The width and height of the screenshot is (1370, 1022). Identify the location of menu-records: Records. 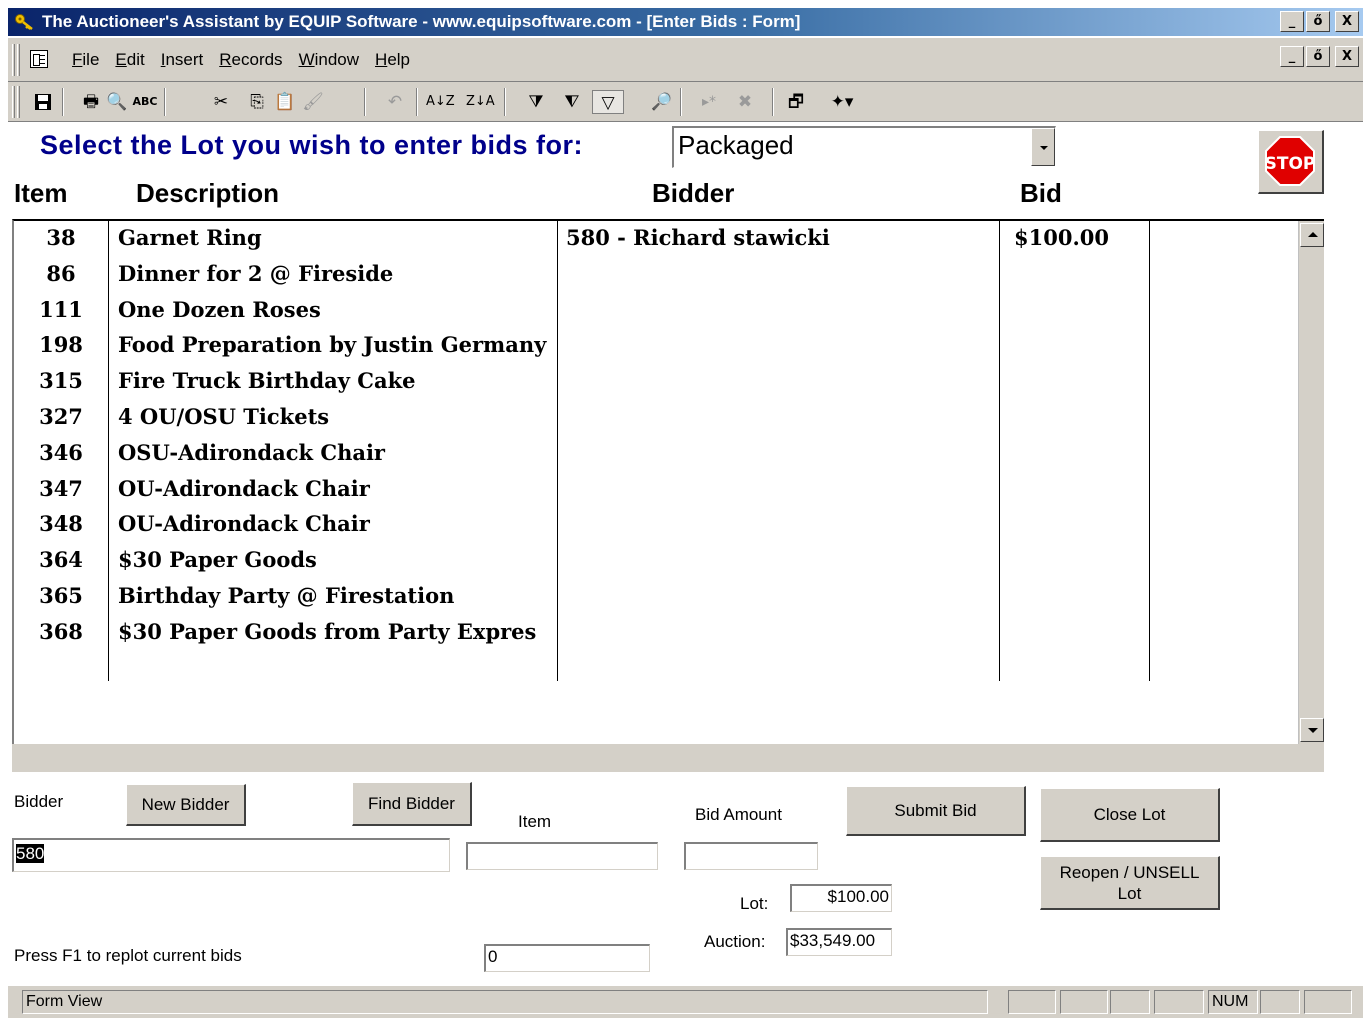
(250, 60).